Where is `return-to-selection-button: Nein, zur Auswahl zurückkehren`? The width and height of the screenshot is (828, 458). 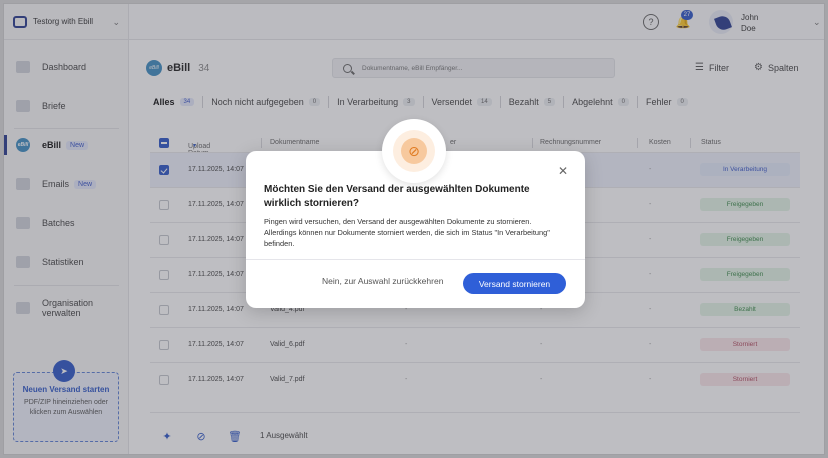
return-to-selection-button: Nein, zur Auswahl zurückkehren is located at coordinates (382, 281).